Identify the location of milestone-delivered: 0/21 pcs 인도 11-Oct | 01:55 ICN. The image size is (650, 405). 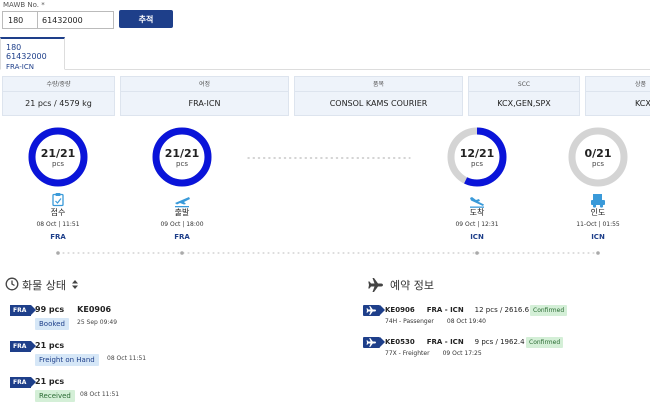
(598, 191).